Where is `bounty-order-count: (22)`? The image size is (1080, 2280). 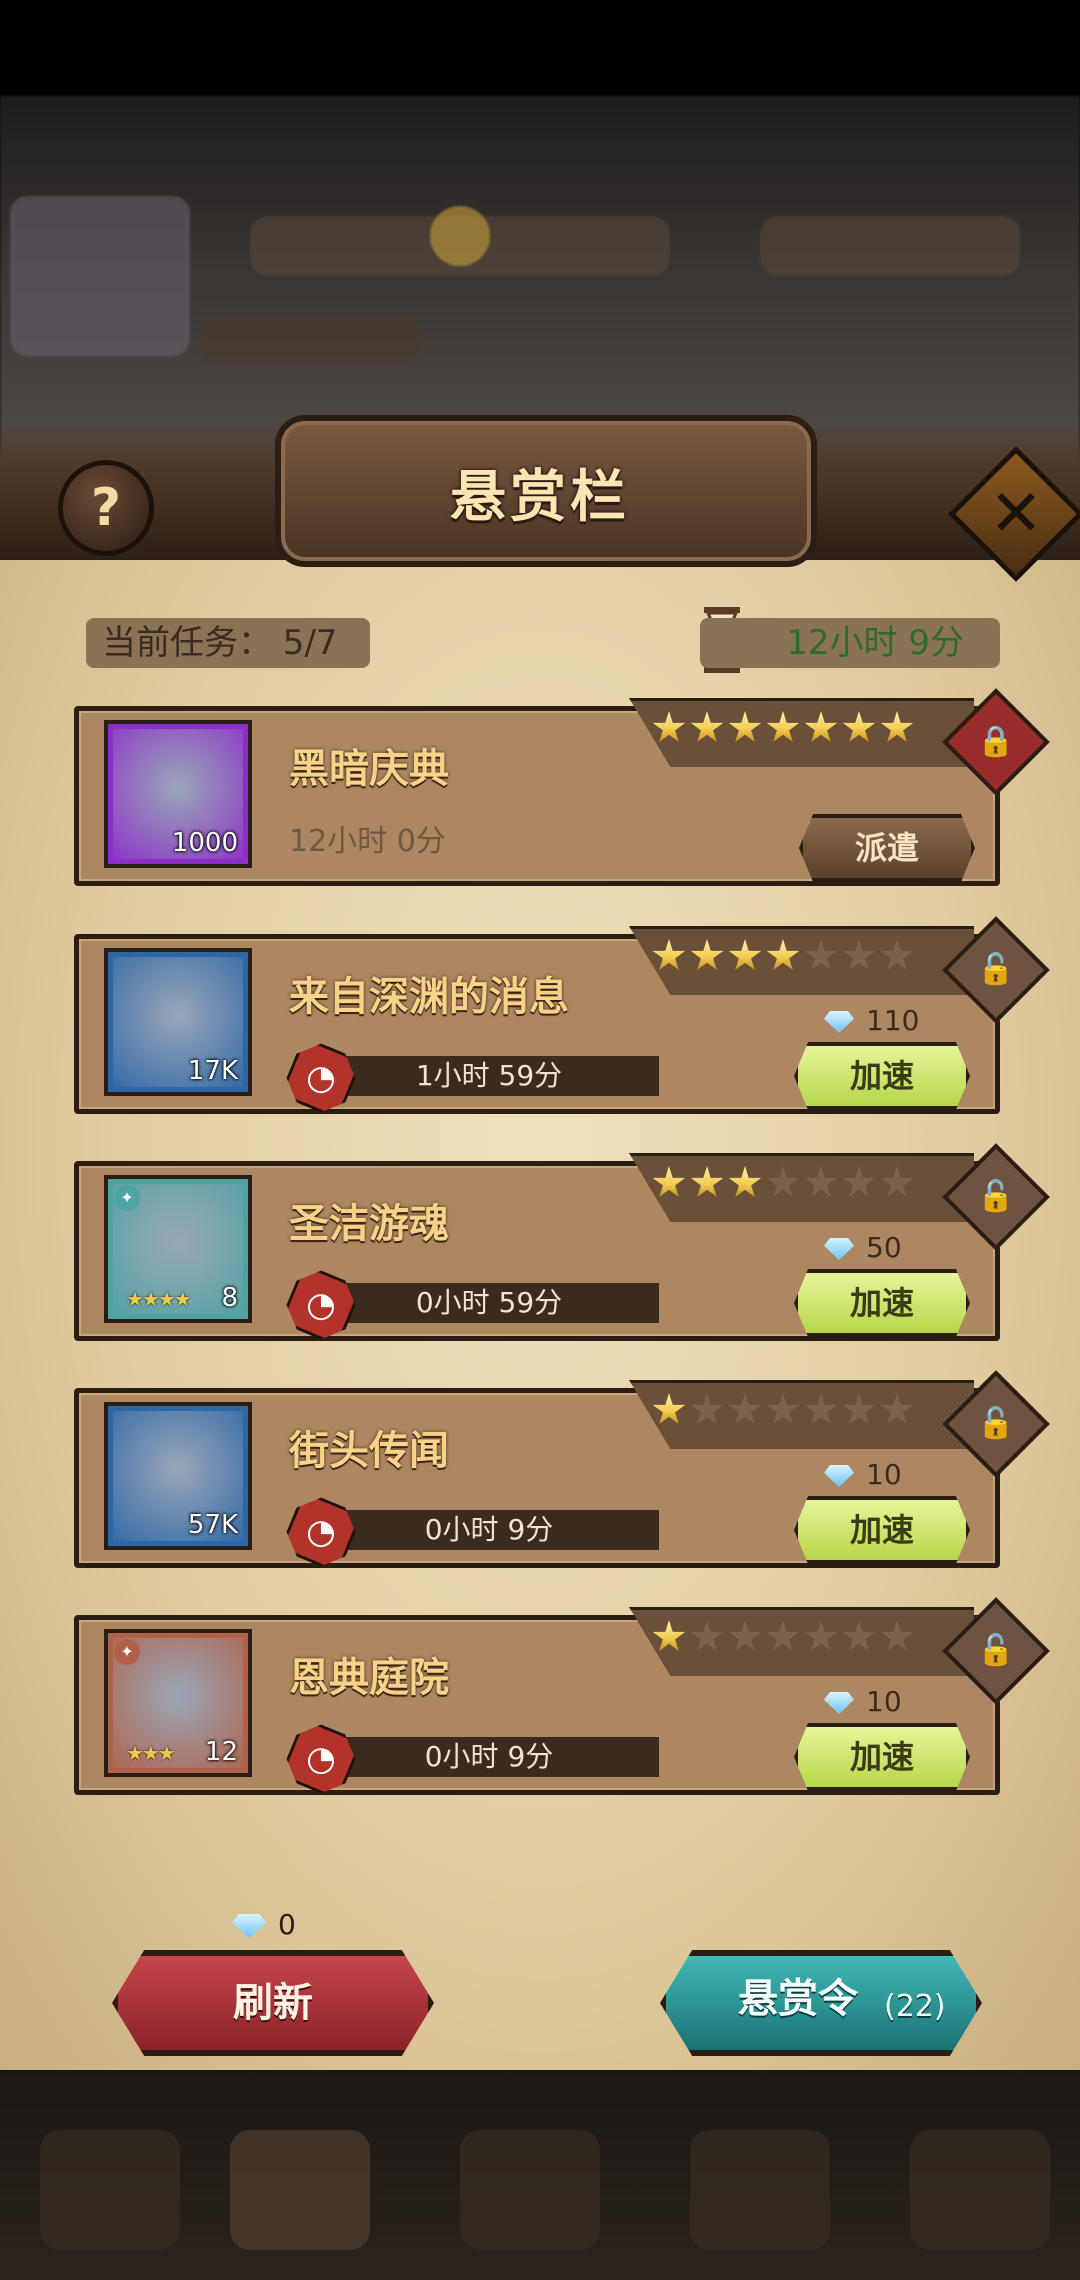 bounty-order-count: (22) is located at coordinates (915, 2006).